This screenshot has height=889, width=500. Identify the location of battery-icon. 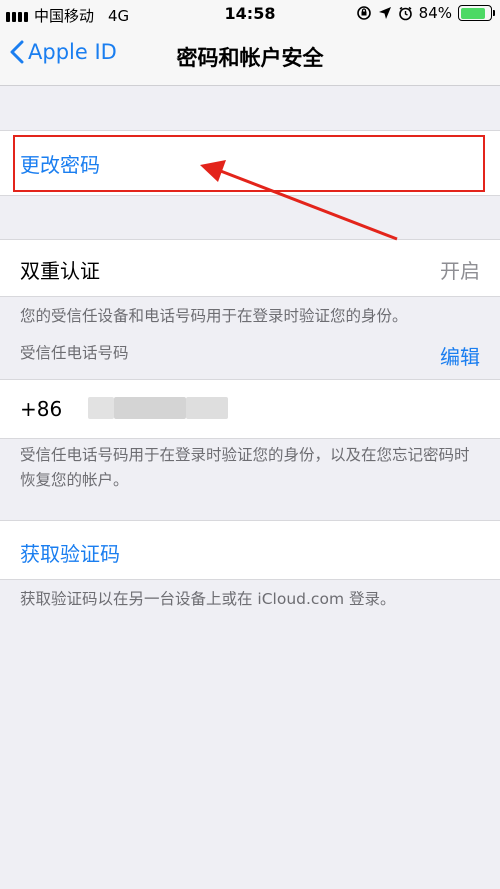
(476, 13).